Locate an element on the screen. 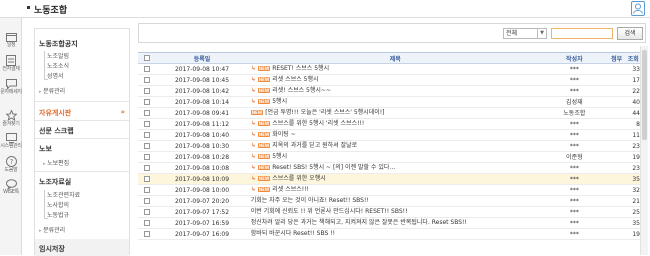 Image resolution: width=650 pixels, height=256 pixels. calendar-icon is located at coordinates (11, 37).